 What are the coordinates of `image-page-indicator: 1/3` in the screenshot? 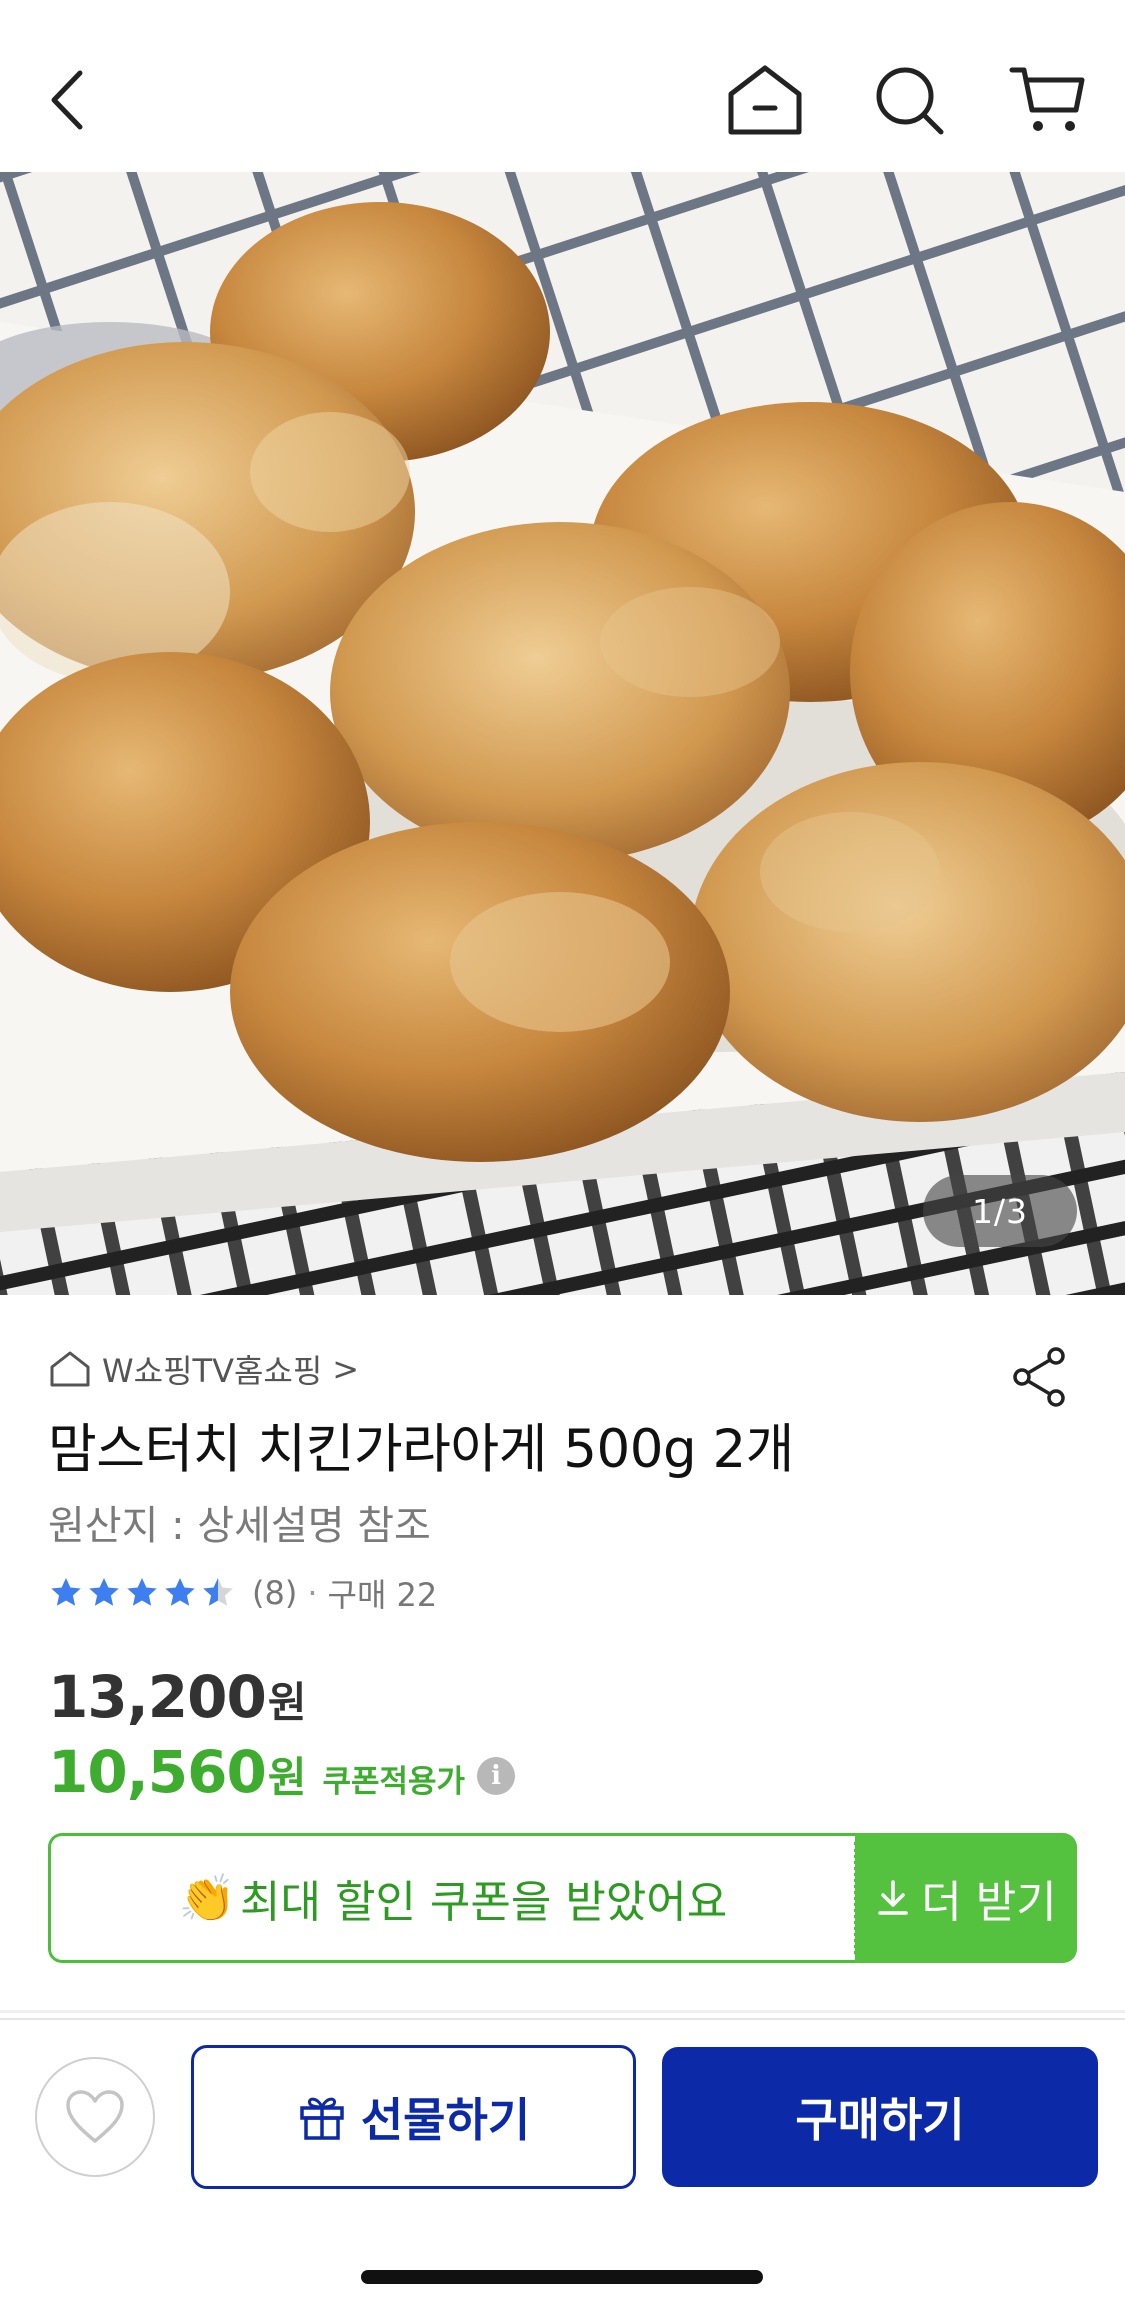 It's located at (1000, 1211).